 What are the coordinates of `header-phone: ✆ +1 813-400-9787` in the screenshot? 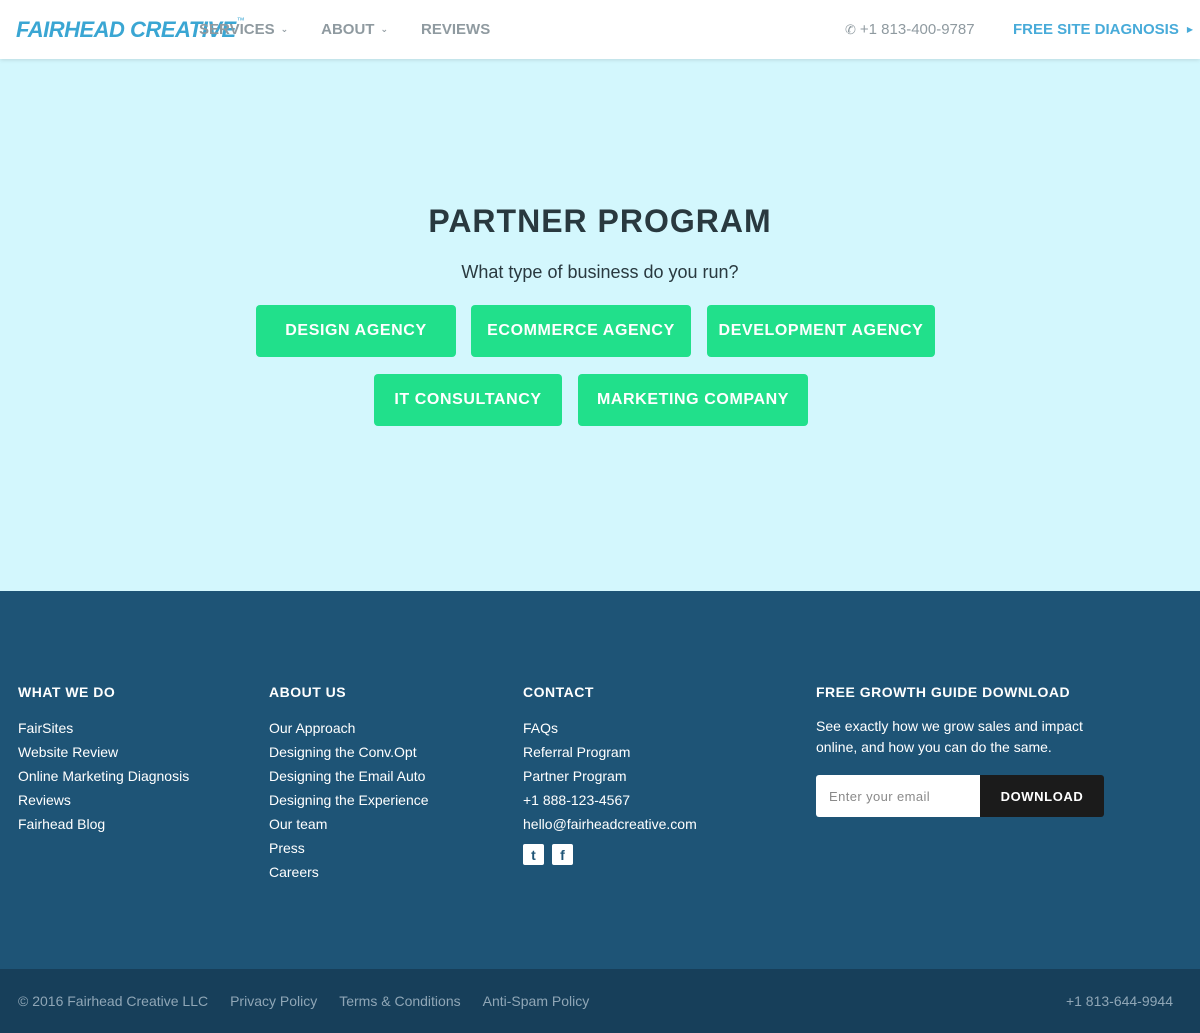 It's located at (910, 29).